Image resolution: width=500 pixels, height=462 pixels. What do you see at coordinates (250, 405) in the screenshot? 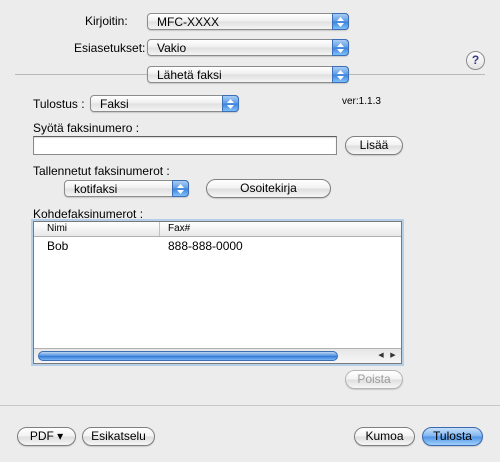
I see `footer-separator` at bounding box center [250, 405].